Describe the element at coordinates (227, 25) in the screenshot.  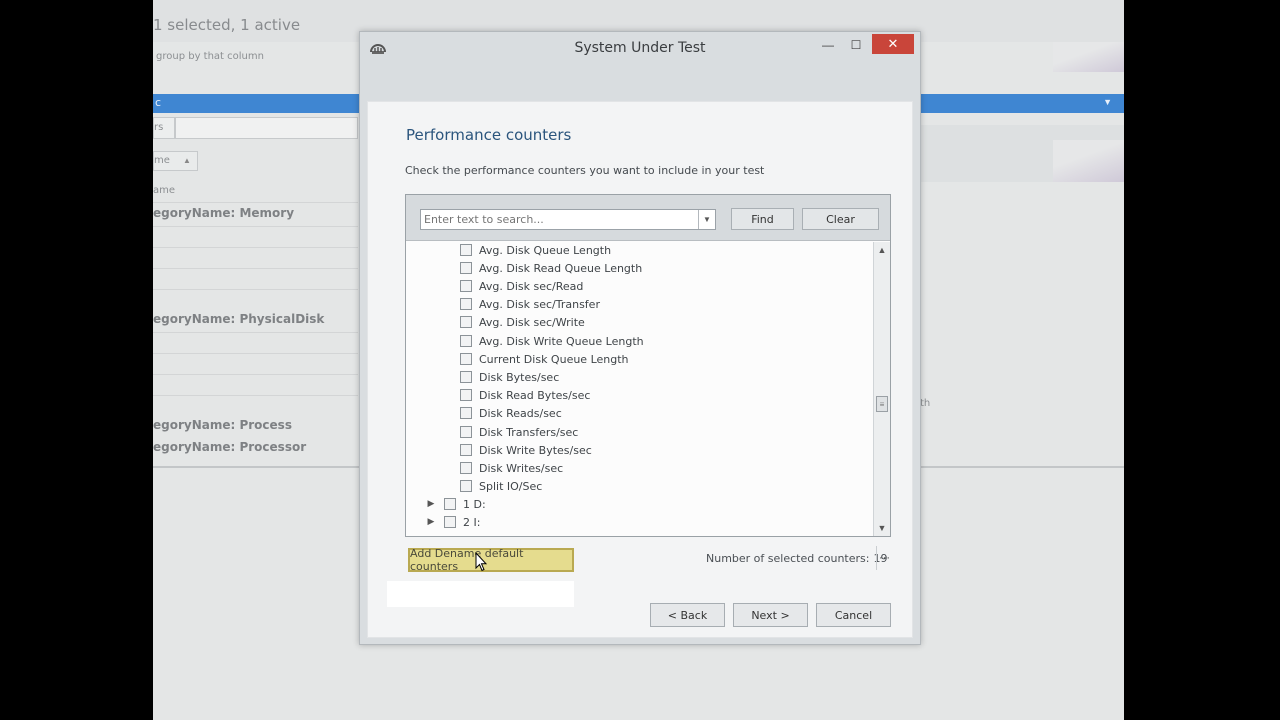
I see `bg-selection-status: 1 selected, 1 active` at that location.